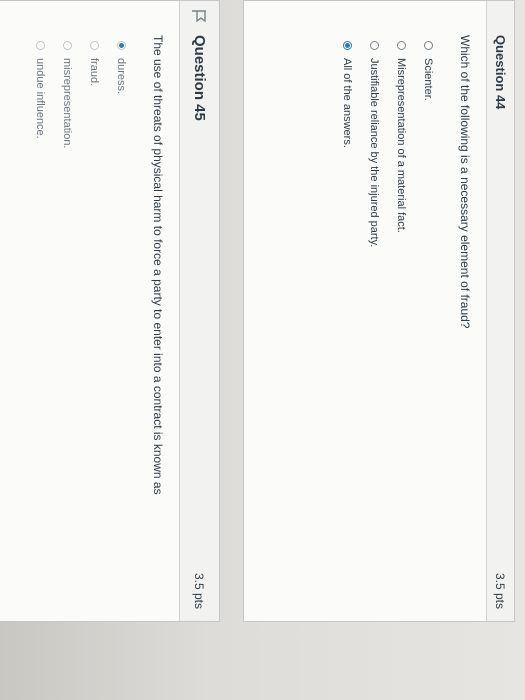  What do you see at coordinates (67, 103) in the screenshot?
I see `answer-label: misrepresentation.` at bounding box center [67, 103].